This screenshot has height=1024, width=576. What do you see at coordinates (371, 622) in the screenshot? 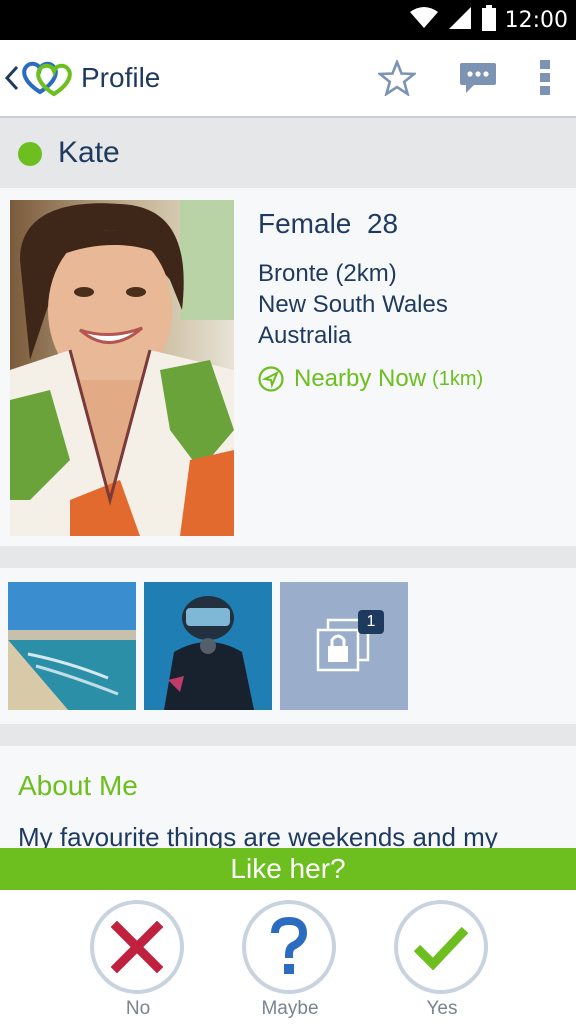
I see `locked-count-badge: 1` at bounding box center [371, 622].